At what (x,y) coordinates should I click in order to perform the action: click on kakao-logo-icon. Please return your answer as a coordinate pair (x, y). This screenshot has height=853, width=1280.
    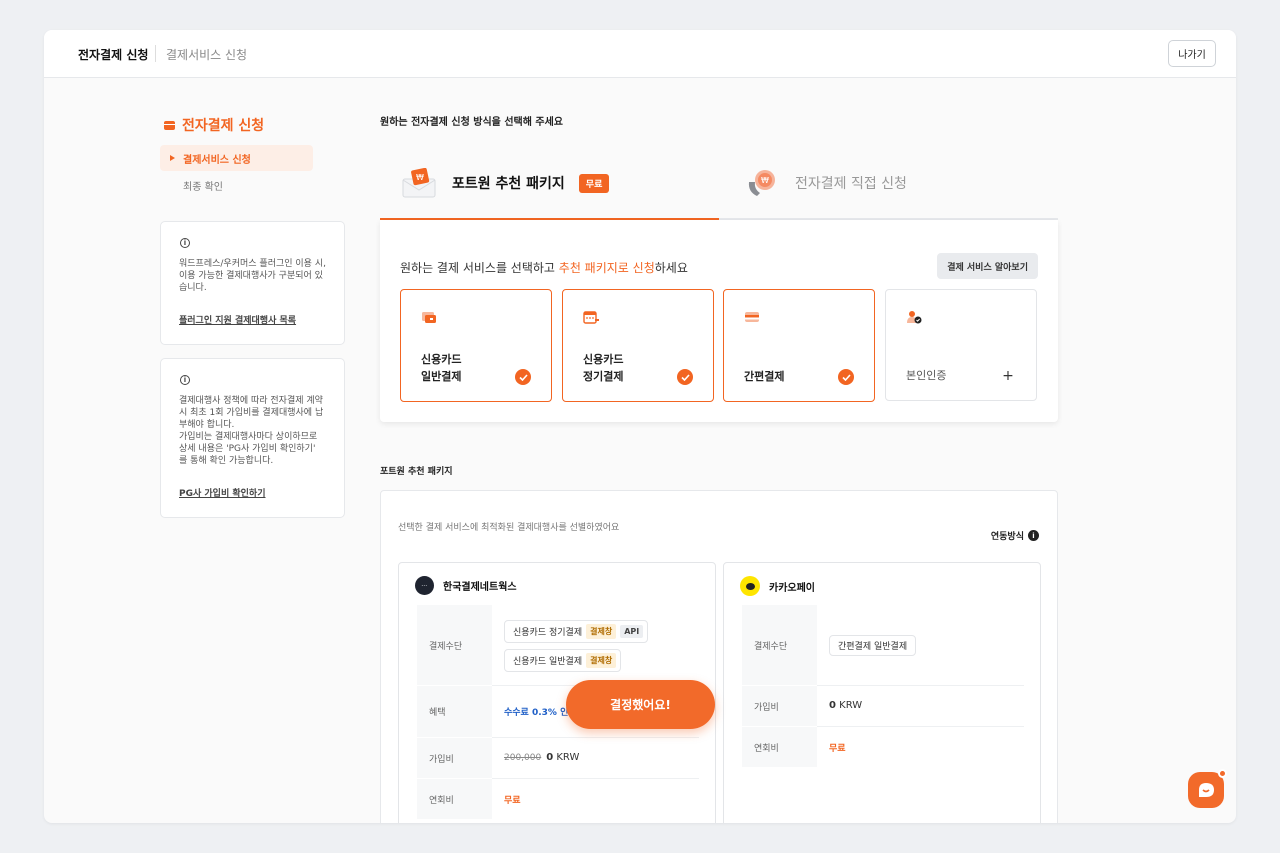
    Looking at the image, I should click on (750, 586).